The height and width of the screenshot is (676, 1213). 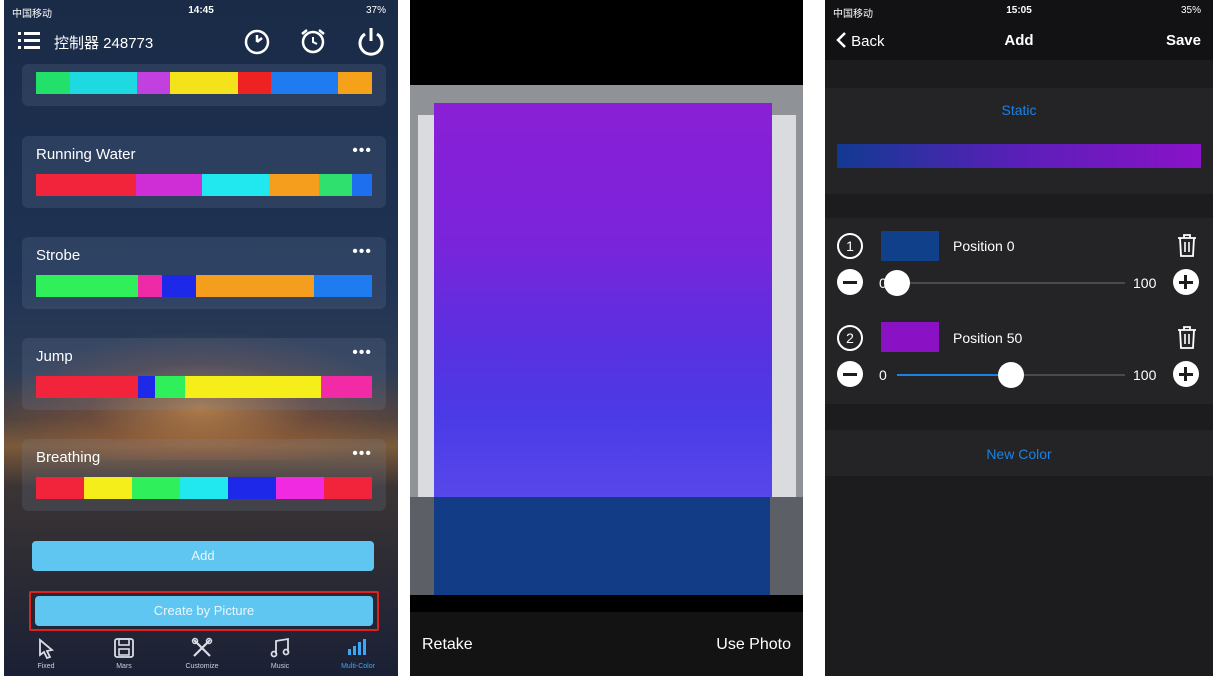 What do you see at coordinates (54, 356) in the screenshot?
I see `mode-name: Jump` at bounding box center [54, 356].